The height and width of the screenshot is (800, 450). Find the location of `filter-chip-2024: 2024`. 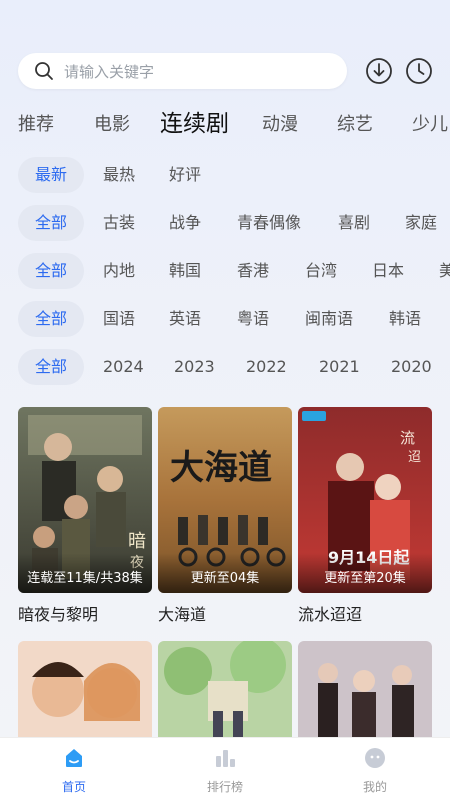

filter-chip-2024: 2024 is located at coordinates (123, 367).